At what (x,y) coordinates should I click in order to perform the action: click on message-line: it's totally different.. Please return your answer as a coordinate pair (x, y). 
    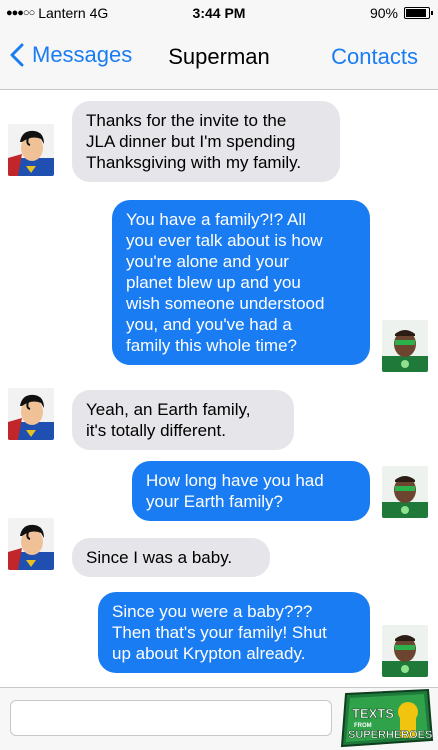
    Looking at the image, I should click on (156, 430).